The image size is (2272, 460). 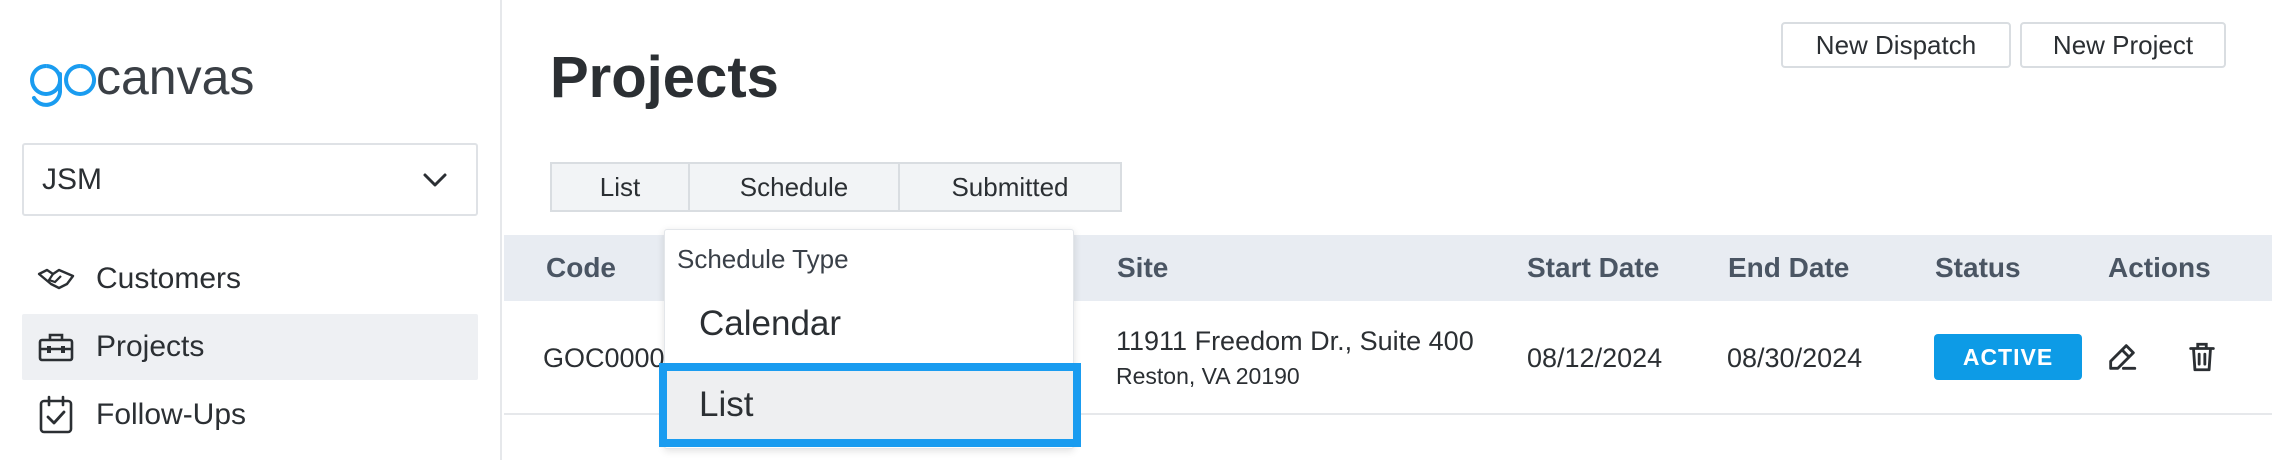 I want to click on project-start-date: 08/12/2024, so click(x=1595, y=357).